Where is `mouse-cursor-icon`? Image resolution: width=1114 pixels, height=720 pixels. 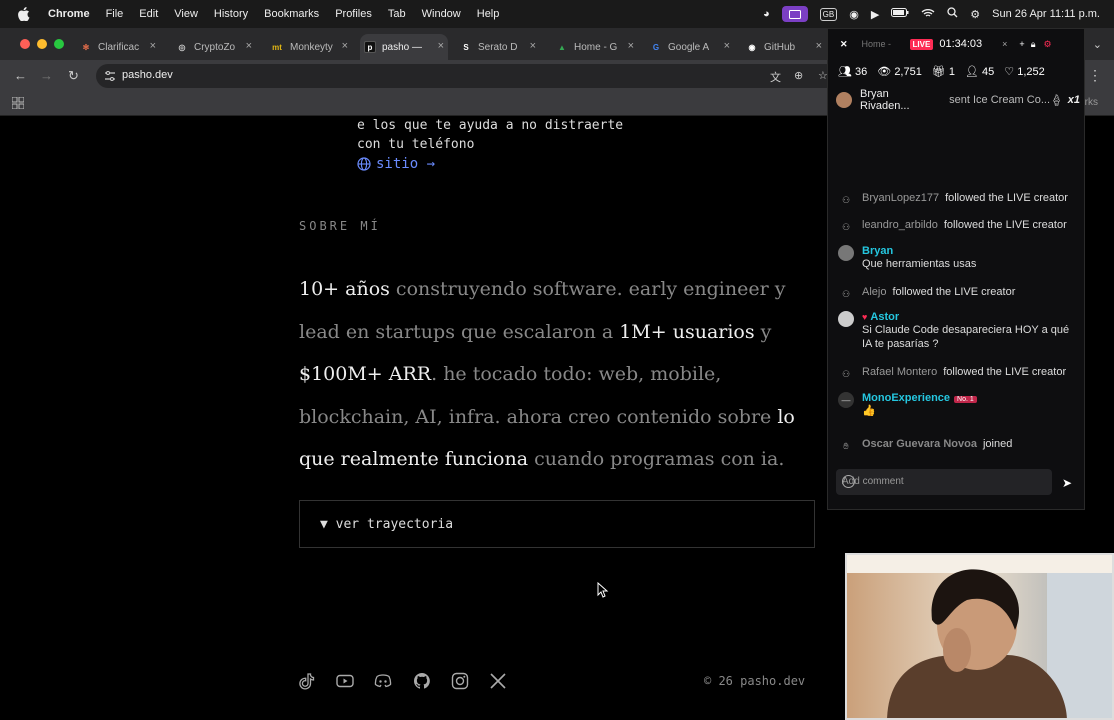
mouse-cursor-icon is located at coordinates (603, 590).